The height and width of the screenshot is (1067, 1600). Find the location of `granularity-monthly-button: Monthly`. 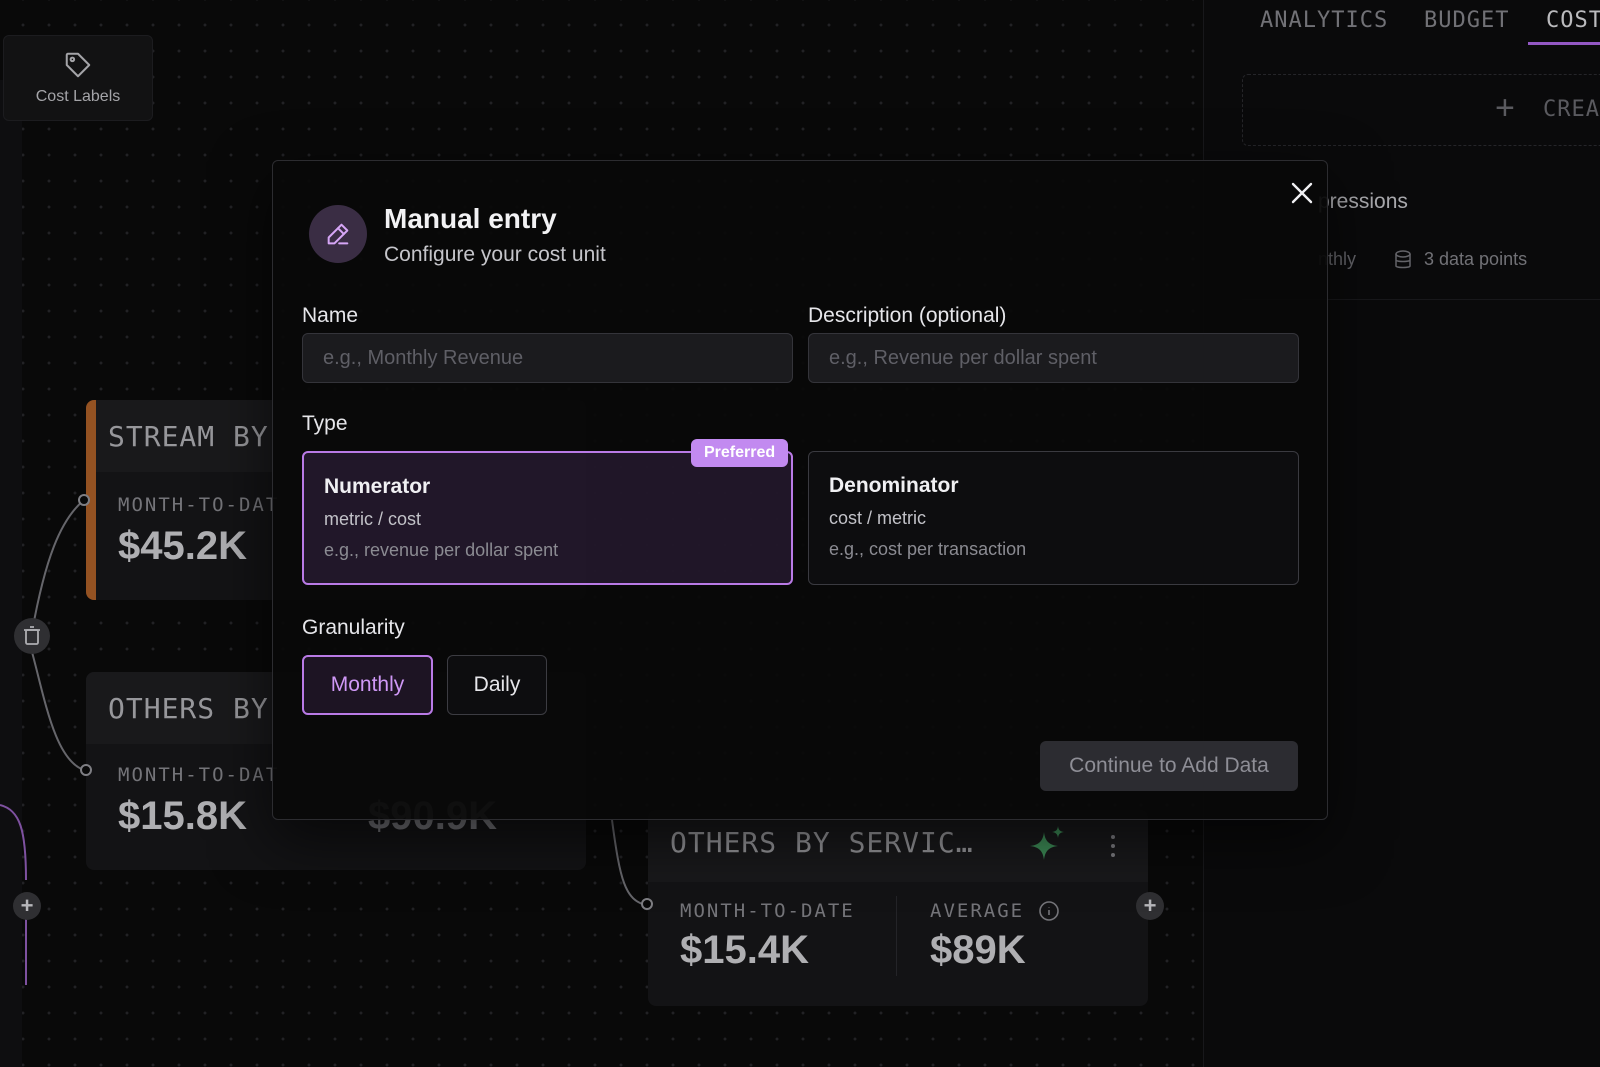

granularity-monthly-button: Monthly is located at coordinates (367, 685).